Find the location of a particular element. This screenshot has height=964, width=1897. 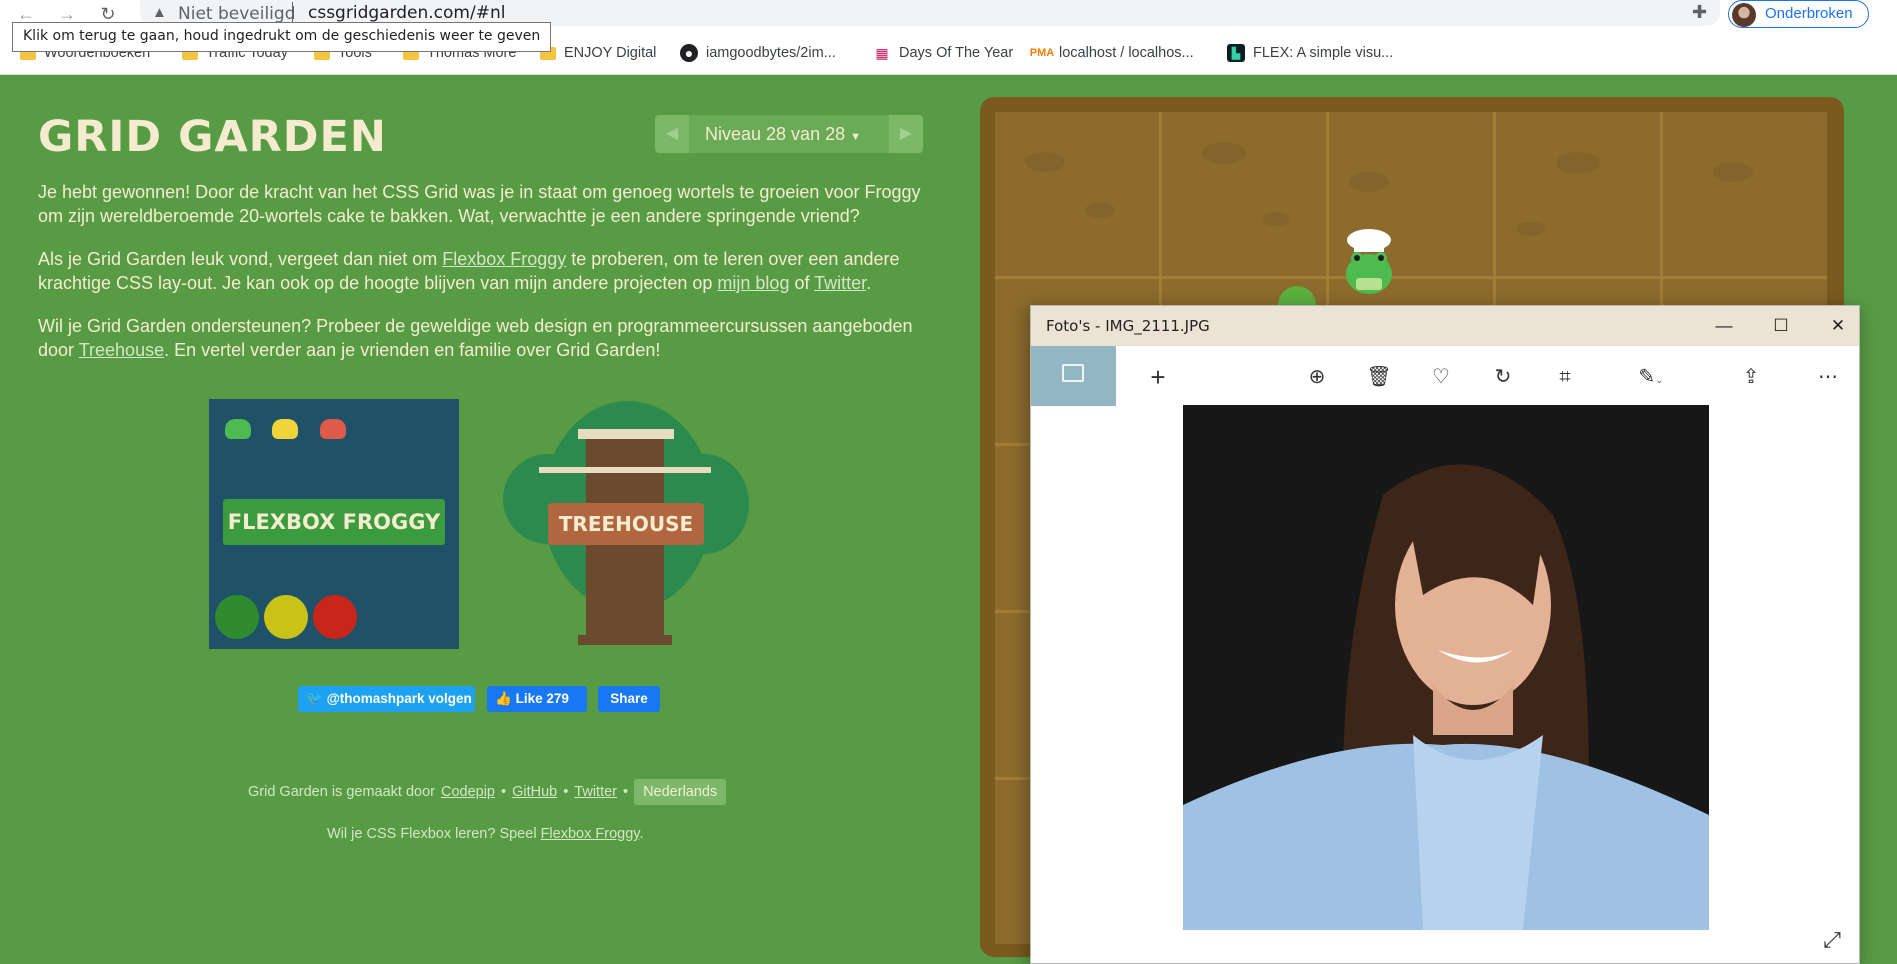

add-icon: + is located at coordinates (1158, 377).